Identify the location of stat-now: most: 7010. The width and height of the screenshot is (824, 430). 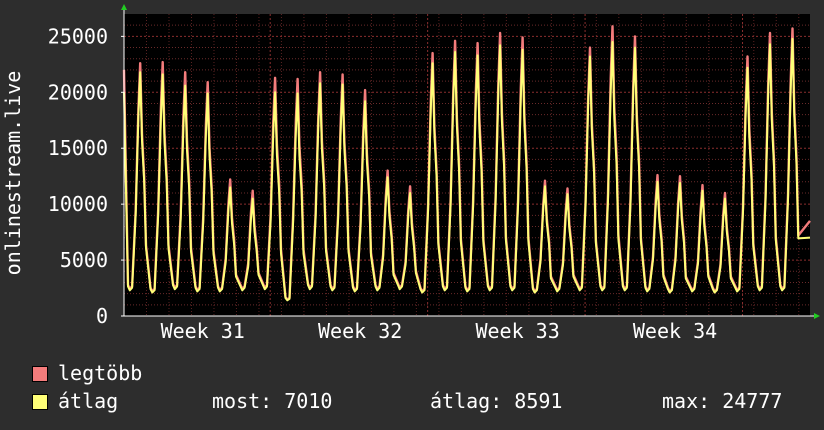
(272, 401).